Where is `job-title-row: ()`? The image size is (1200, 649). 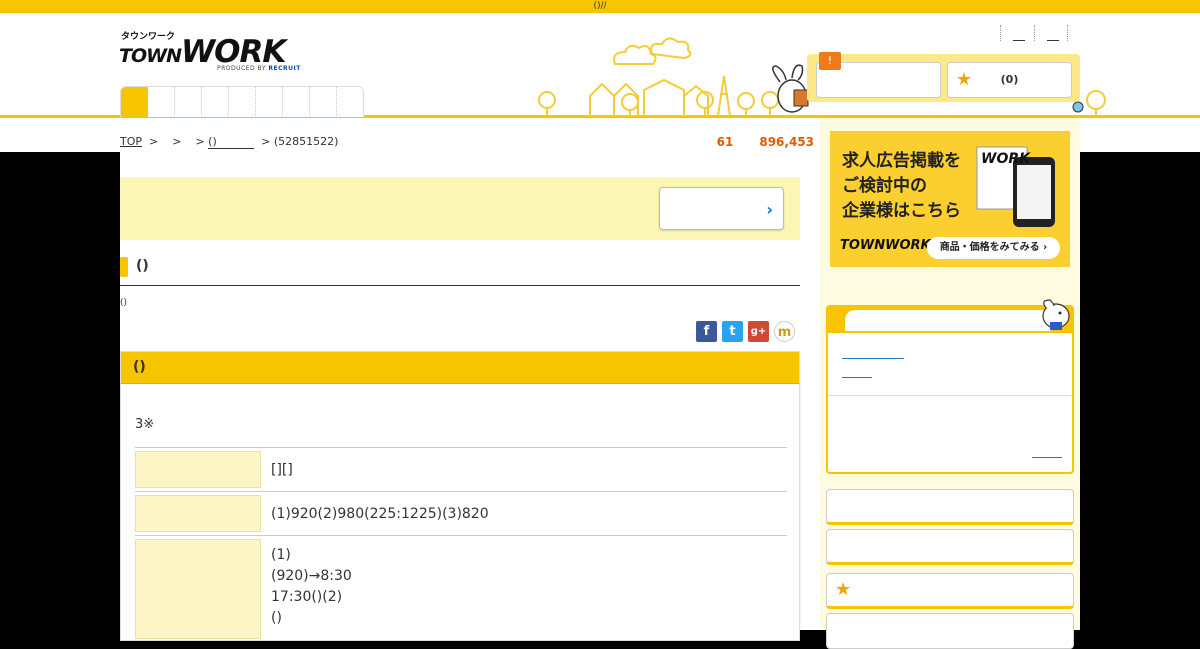
job-title-row: () is located at coordinates (460, 271).